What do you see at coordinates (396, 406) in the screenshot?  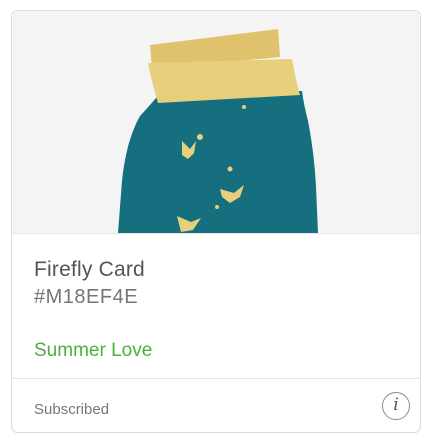 I see `info-icon: i` at bounding box center [396, 406].